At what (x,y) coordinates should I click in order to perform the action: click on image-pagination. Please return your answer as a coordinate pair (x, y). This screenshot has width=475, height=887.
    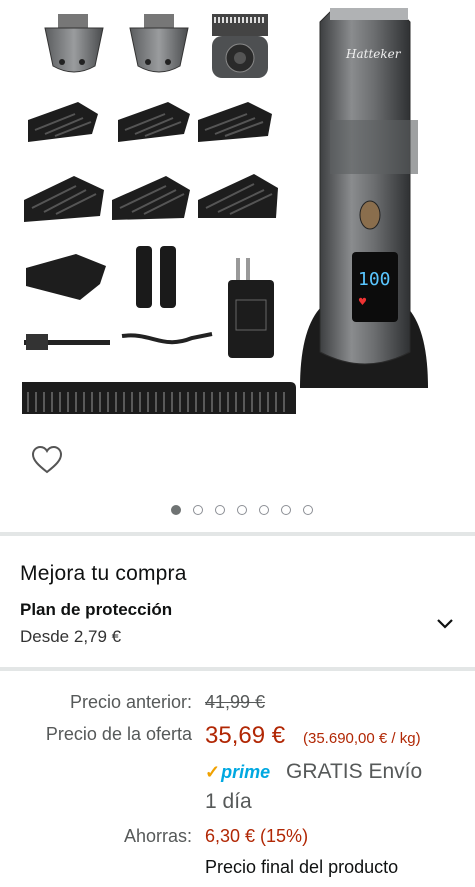
    Looking at the image, I should click on (237, 513).